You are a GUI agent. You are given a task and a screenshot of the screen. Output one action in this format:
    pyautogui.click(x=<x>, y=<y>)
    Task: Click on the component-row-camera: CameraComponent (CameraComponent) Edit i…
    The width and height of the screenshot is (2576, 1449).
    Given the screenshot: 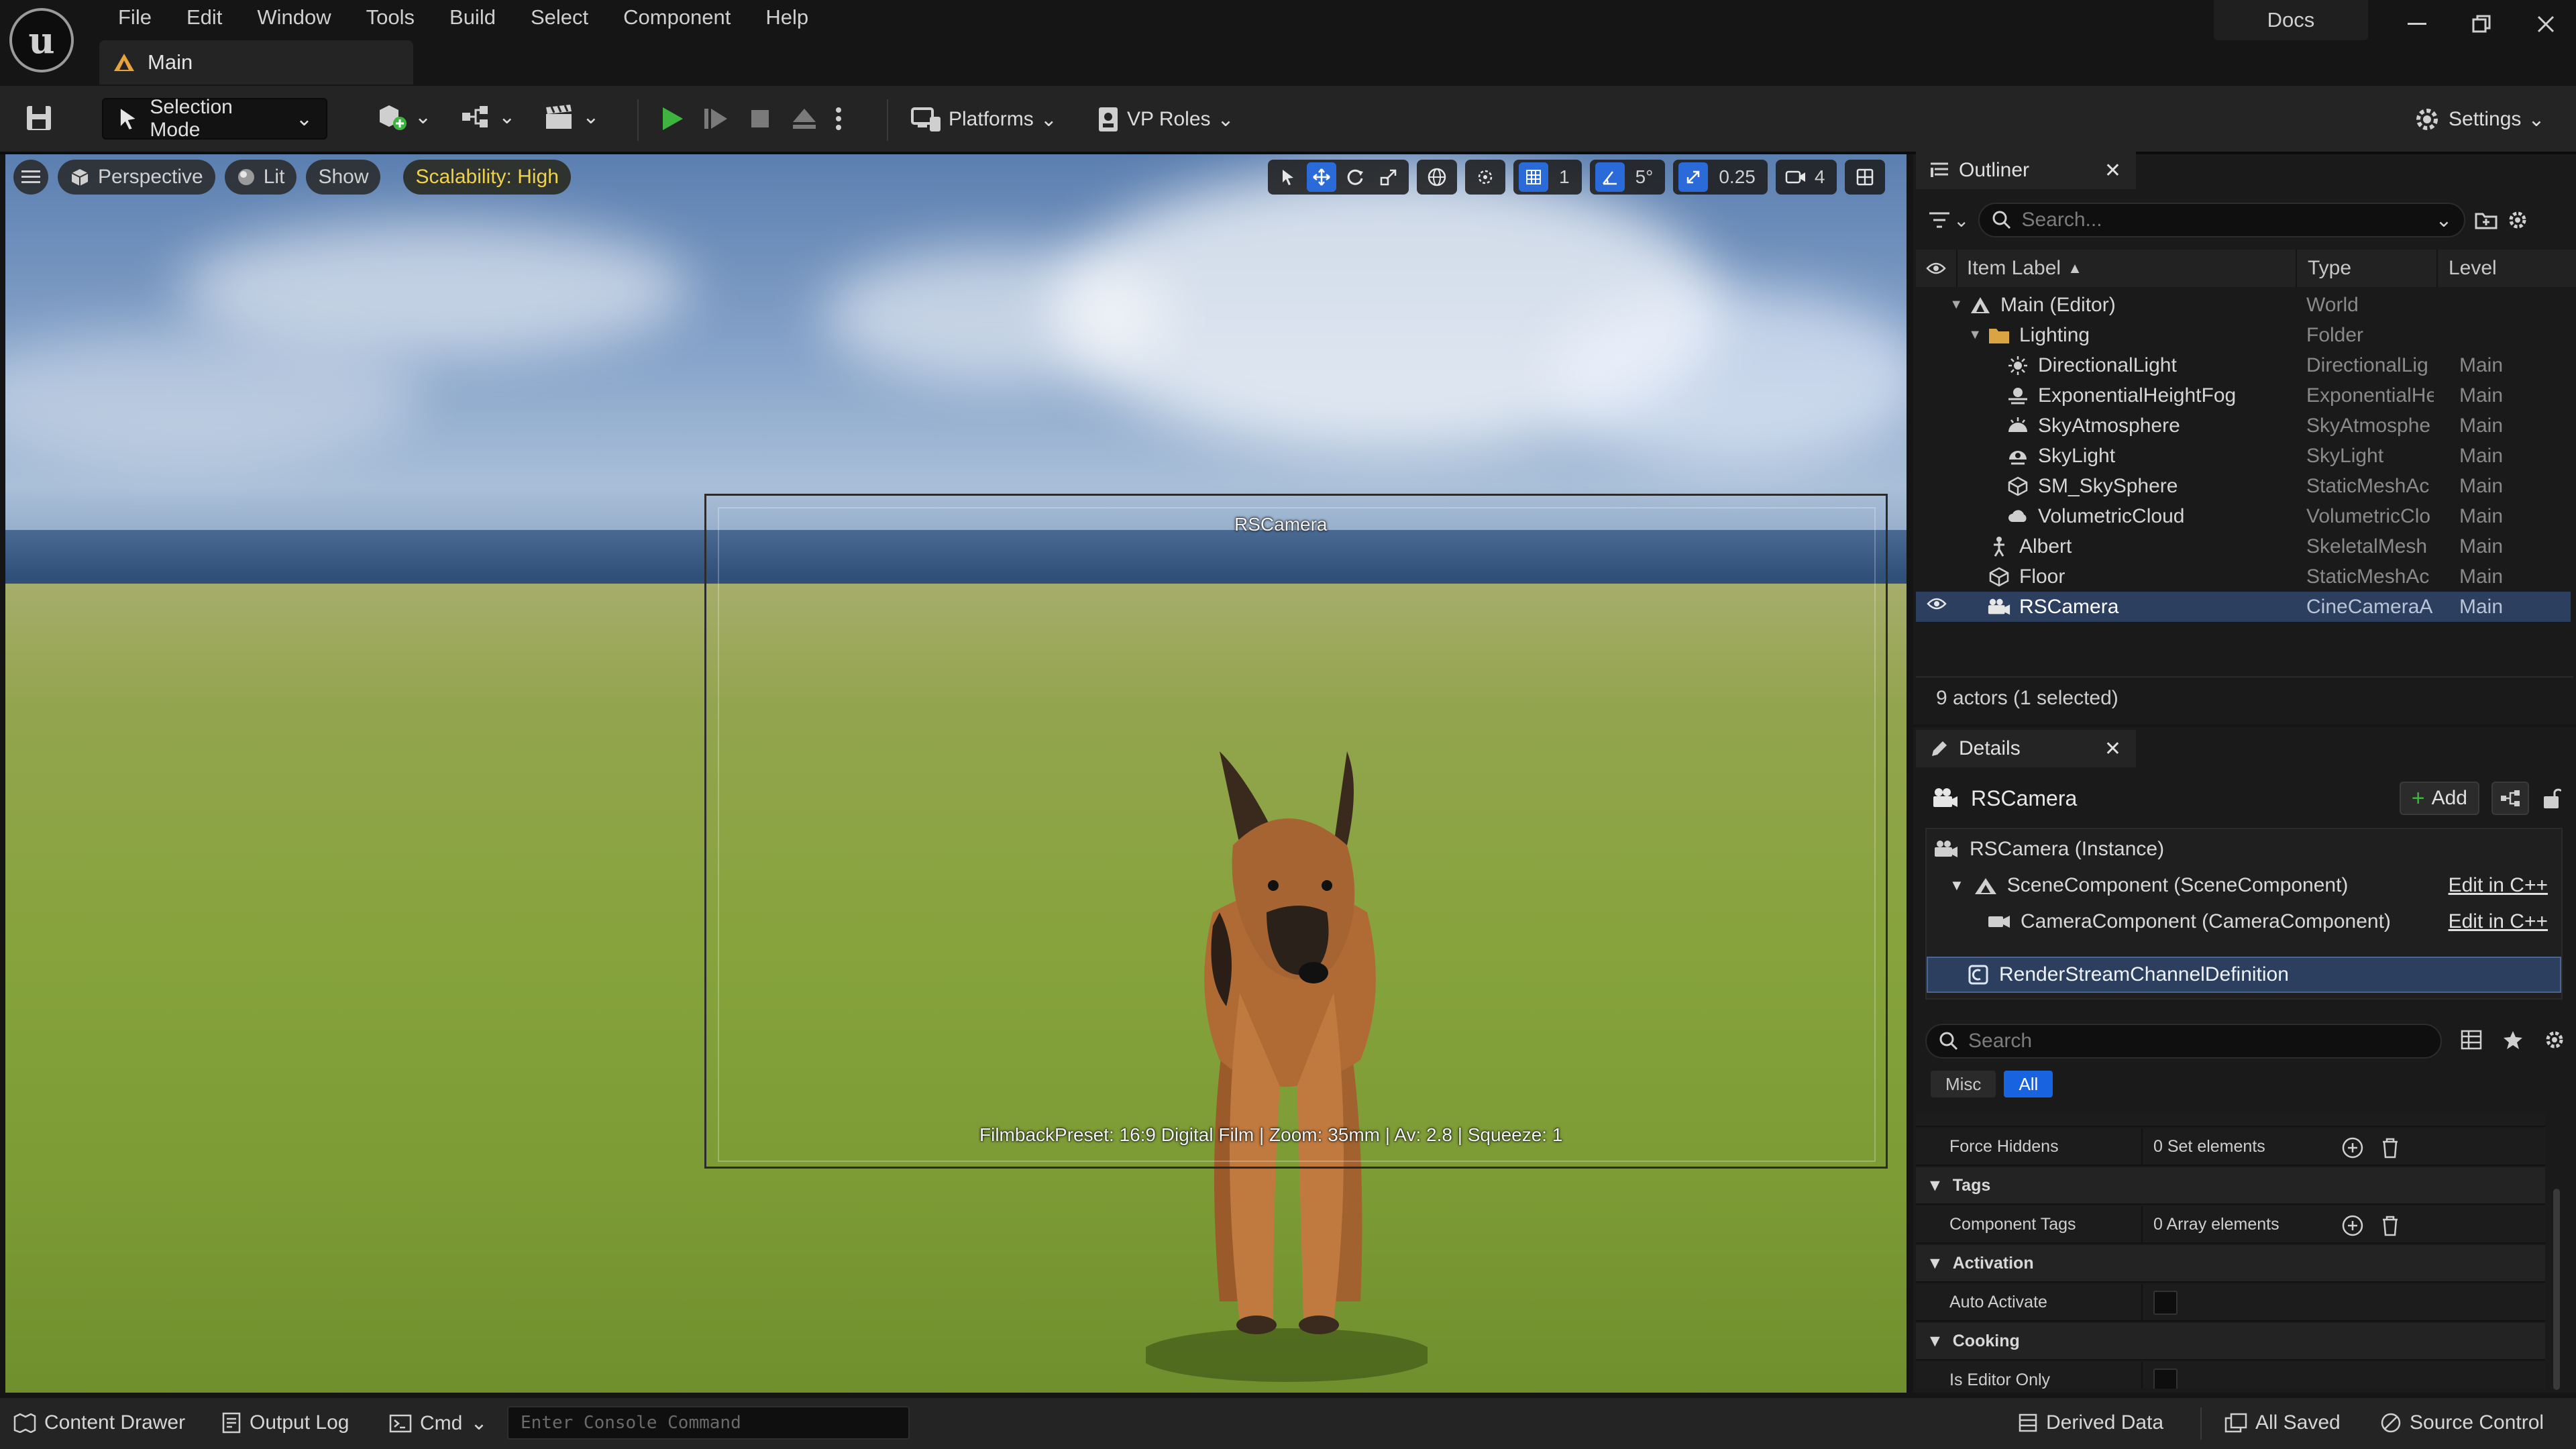 What is the action you would take?
    pyautogui.click(x=2244, y=921)
    